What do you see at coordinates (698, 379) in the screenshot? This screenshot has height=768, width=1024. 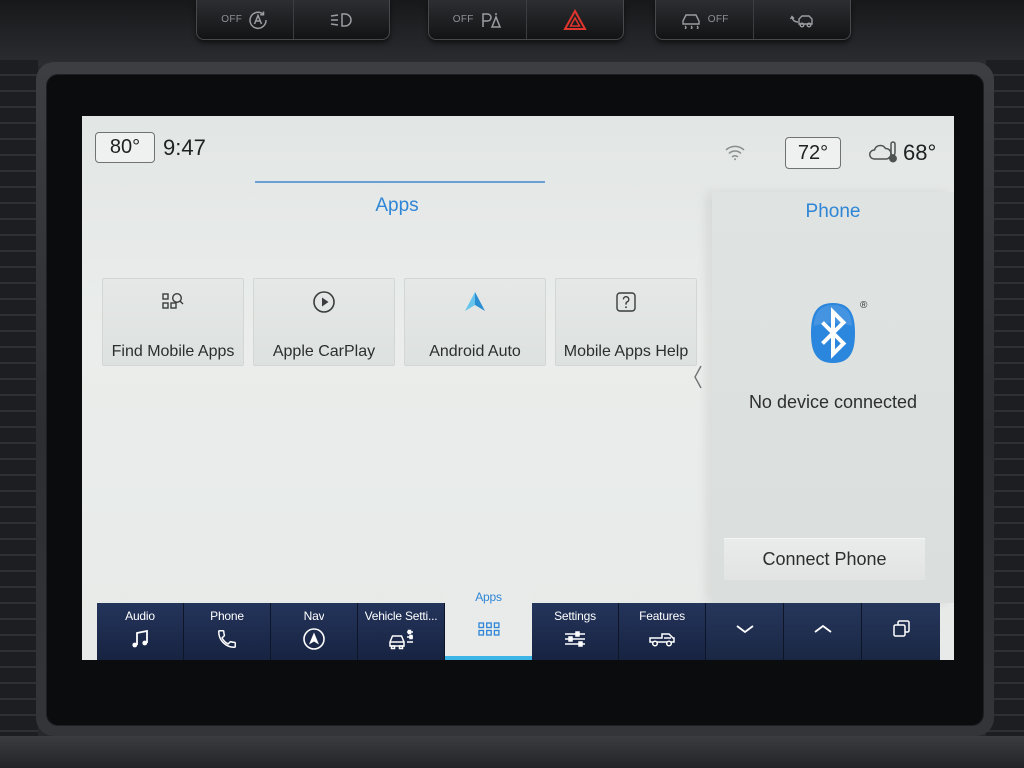 I see `chevron-left-icon` at bounding box center [698, 379].